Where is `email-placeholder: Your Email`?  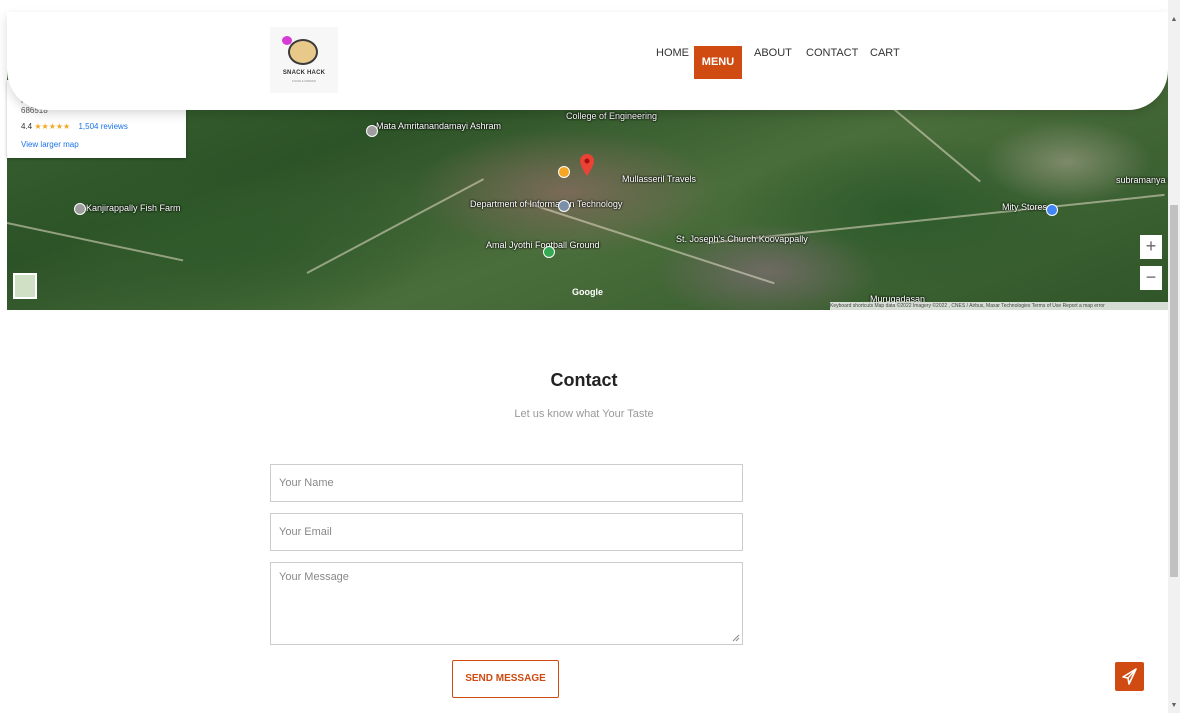
email-placeholder: Your Email is located at coordinates (305, 532).